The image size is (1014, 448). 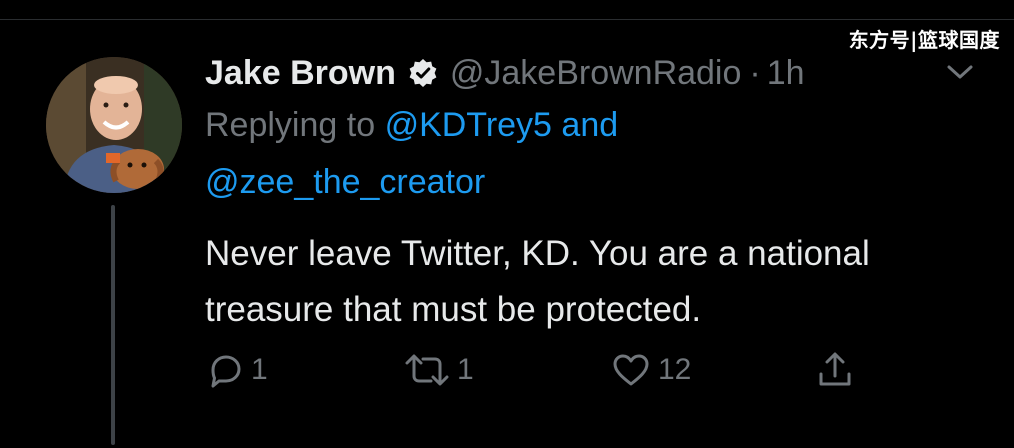 I want to click on replying-and: and, so click(x=589, y=125).